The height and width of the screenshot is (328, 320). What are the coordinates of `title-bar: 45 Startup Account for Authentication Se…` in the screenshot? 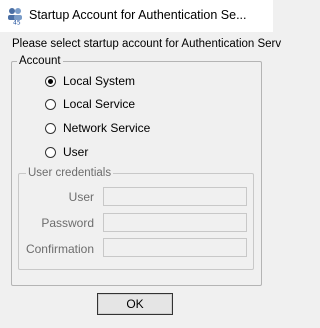 It's located at (136, 16).